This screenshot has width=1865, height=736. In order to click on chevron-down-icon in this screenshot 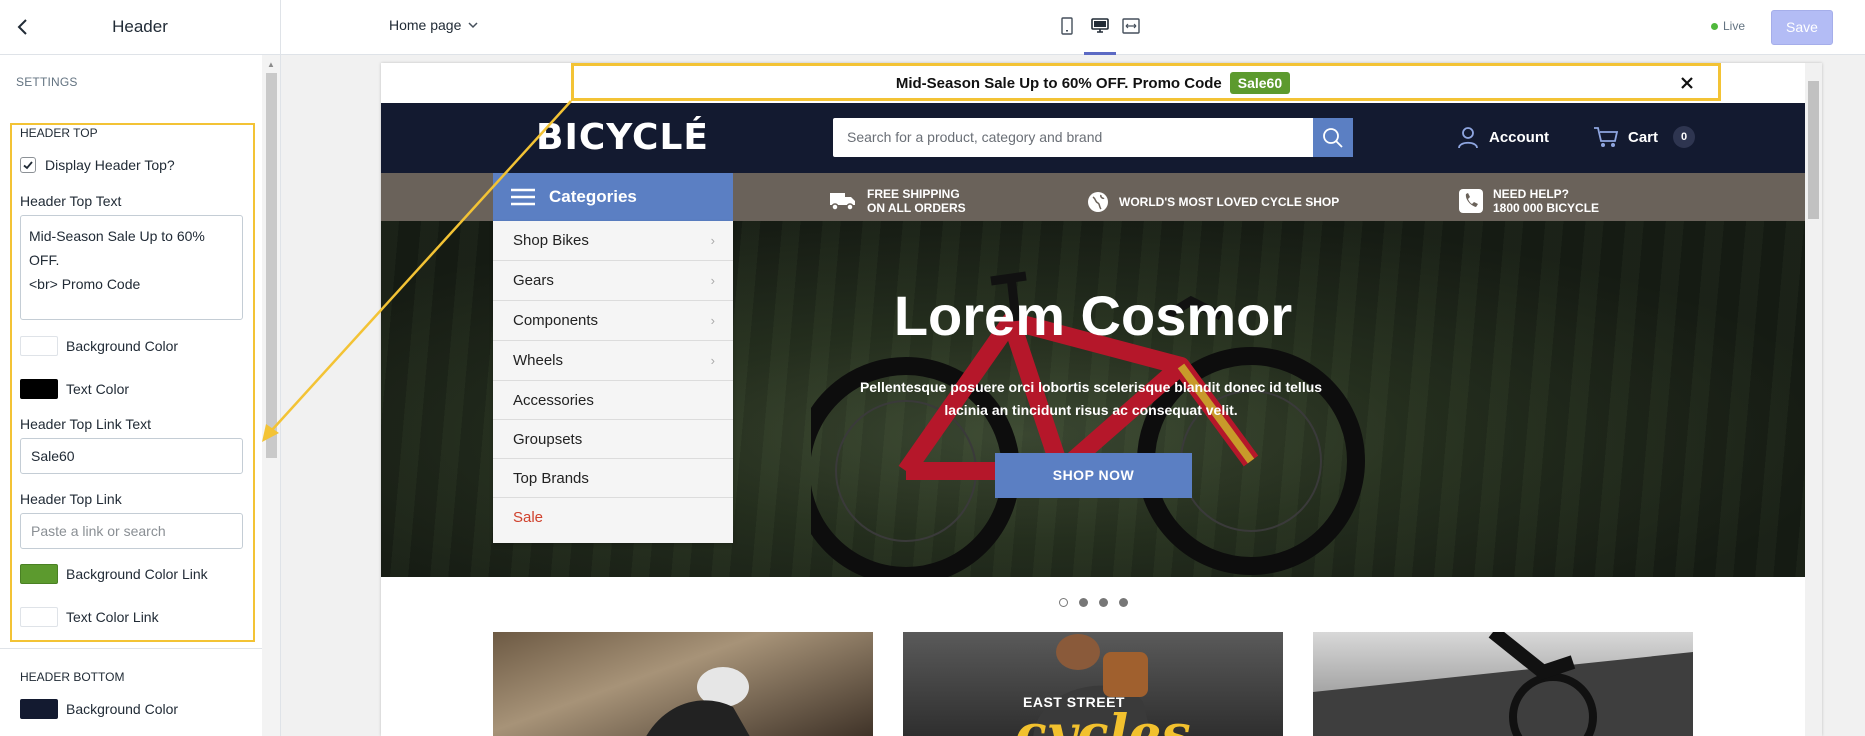, I will do `click(473, 25)`.